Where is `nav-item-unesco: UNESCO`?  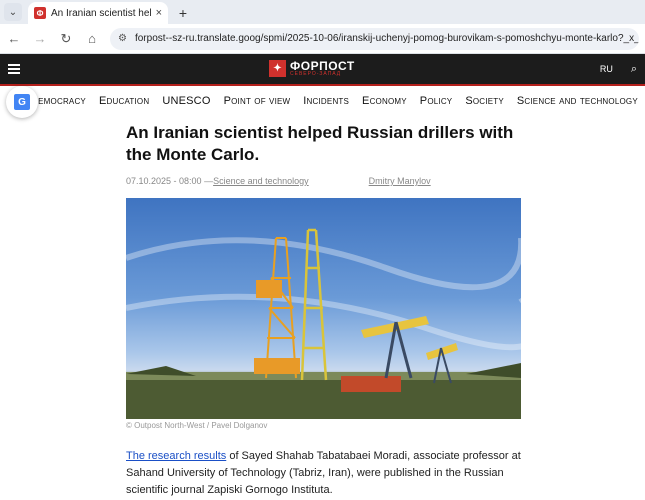
nav-item-unesco: UNESCO is located at coordinates (186, 101).